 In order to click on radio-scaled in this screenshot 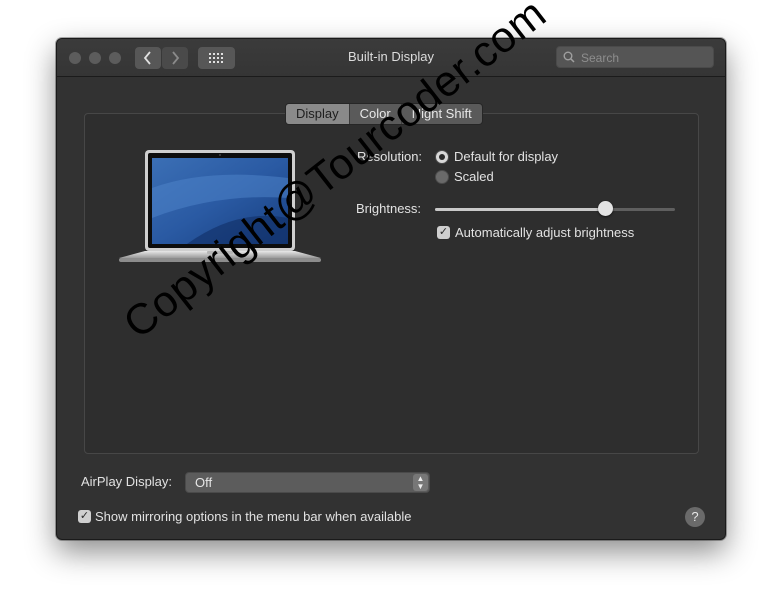, I will do `click(442, 177)`.